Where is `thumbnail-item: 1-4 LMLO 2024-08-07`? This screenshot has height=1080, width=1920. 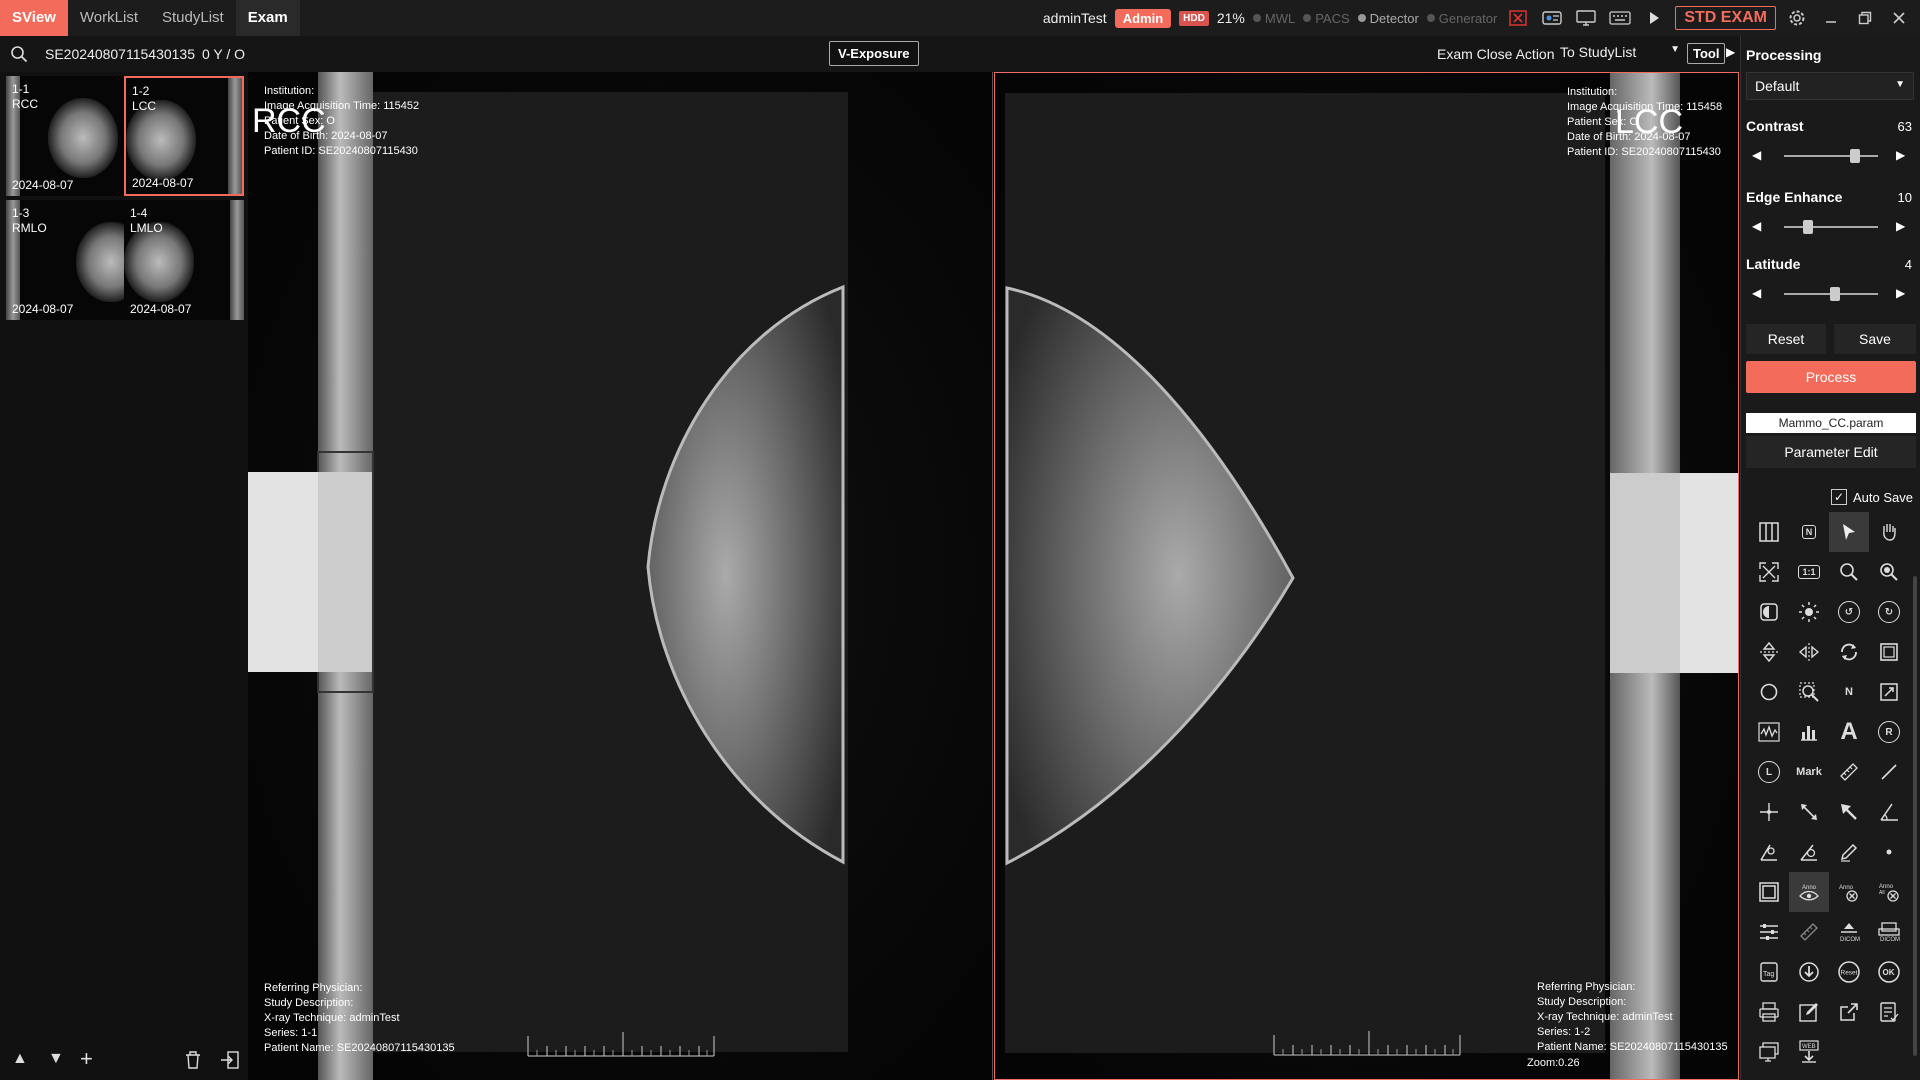
thumbnail-item: 1-4 LMLO 2024-08-07 is located at coordinates (184, 260).